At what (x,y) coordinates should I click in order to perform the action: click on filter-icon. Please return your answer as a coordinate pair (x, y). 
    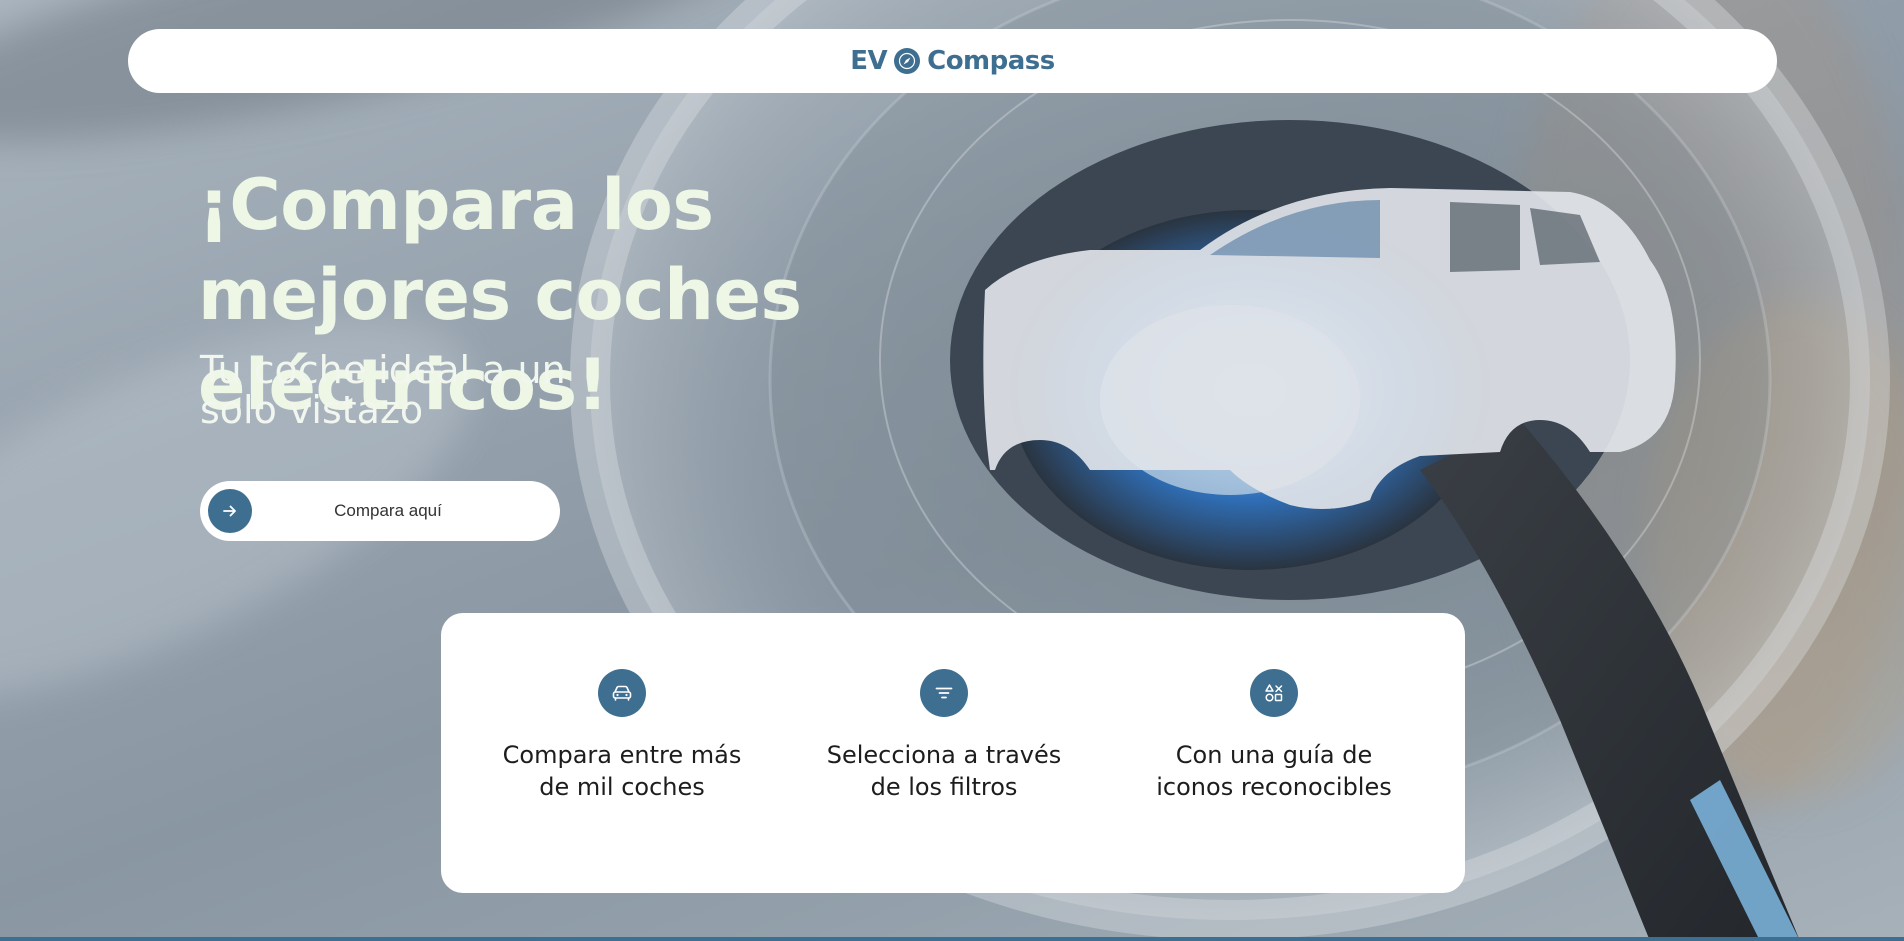
    Looking at the image, I should click on (944, 693).